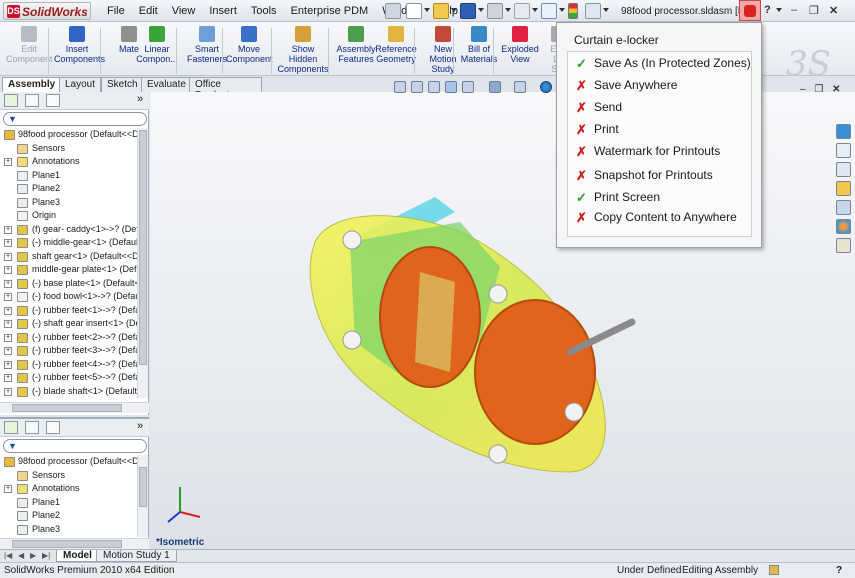 The height and width of the screenshot is (578, 855). Describe the element at coordinates (843, 188) in the screenshot. I see `file-explorer-icon` at that location.